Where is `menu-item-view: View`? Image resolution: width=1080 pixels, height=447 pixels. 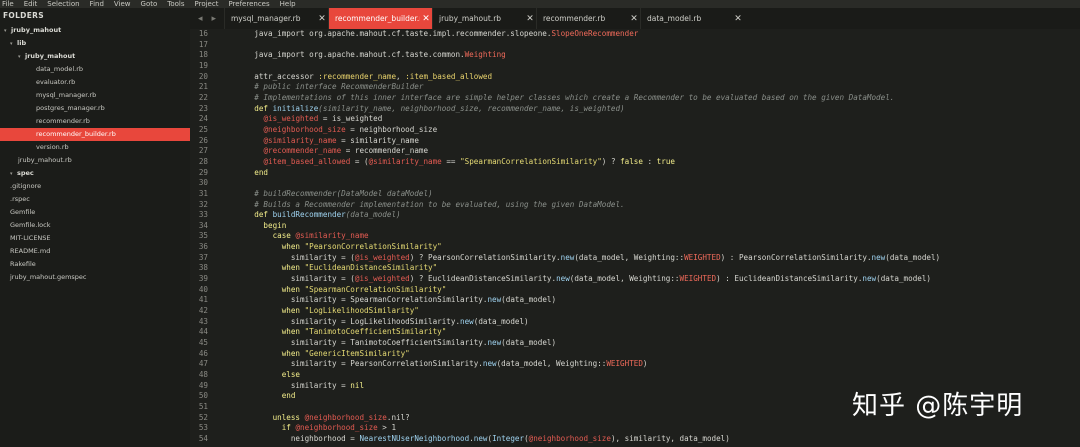
menu-item-view: View is located at coordinates (122, 4).